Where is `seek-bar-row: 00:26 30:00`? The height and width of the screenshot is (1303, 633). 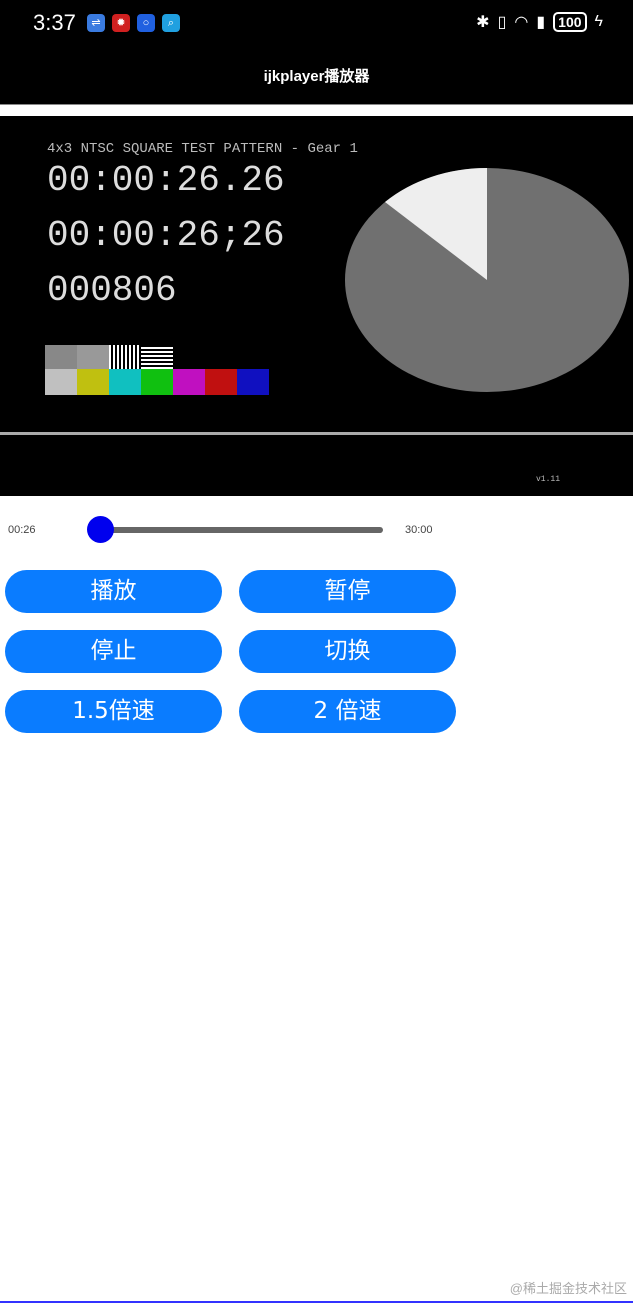 seek-bar-row: 00:26 30:00 is located at coordinates (316, 530).